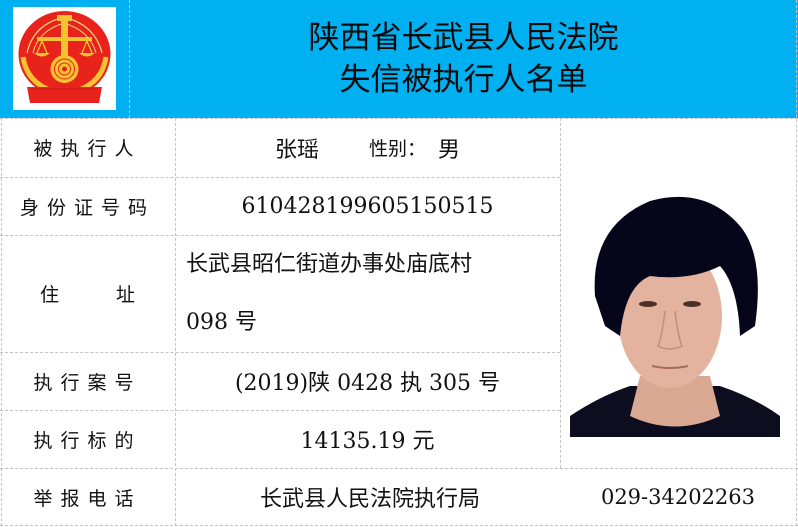 The width and height of the screenshot is (798, 527). I want to click on person-portrait-icon, so click(675, 311).